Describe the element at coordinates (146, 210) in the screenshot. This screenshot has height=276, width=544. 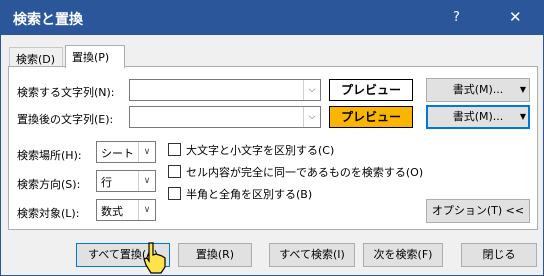
I see `target-chevron-down-icon: ∨` at that location.